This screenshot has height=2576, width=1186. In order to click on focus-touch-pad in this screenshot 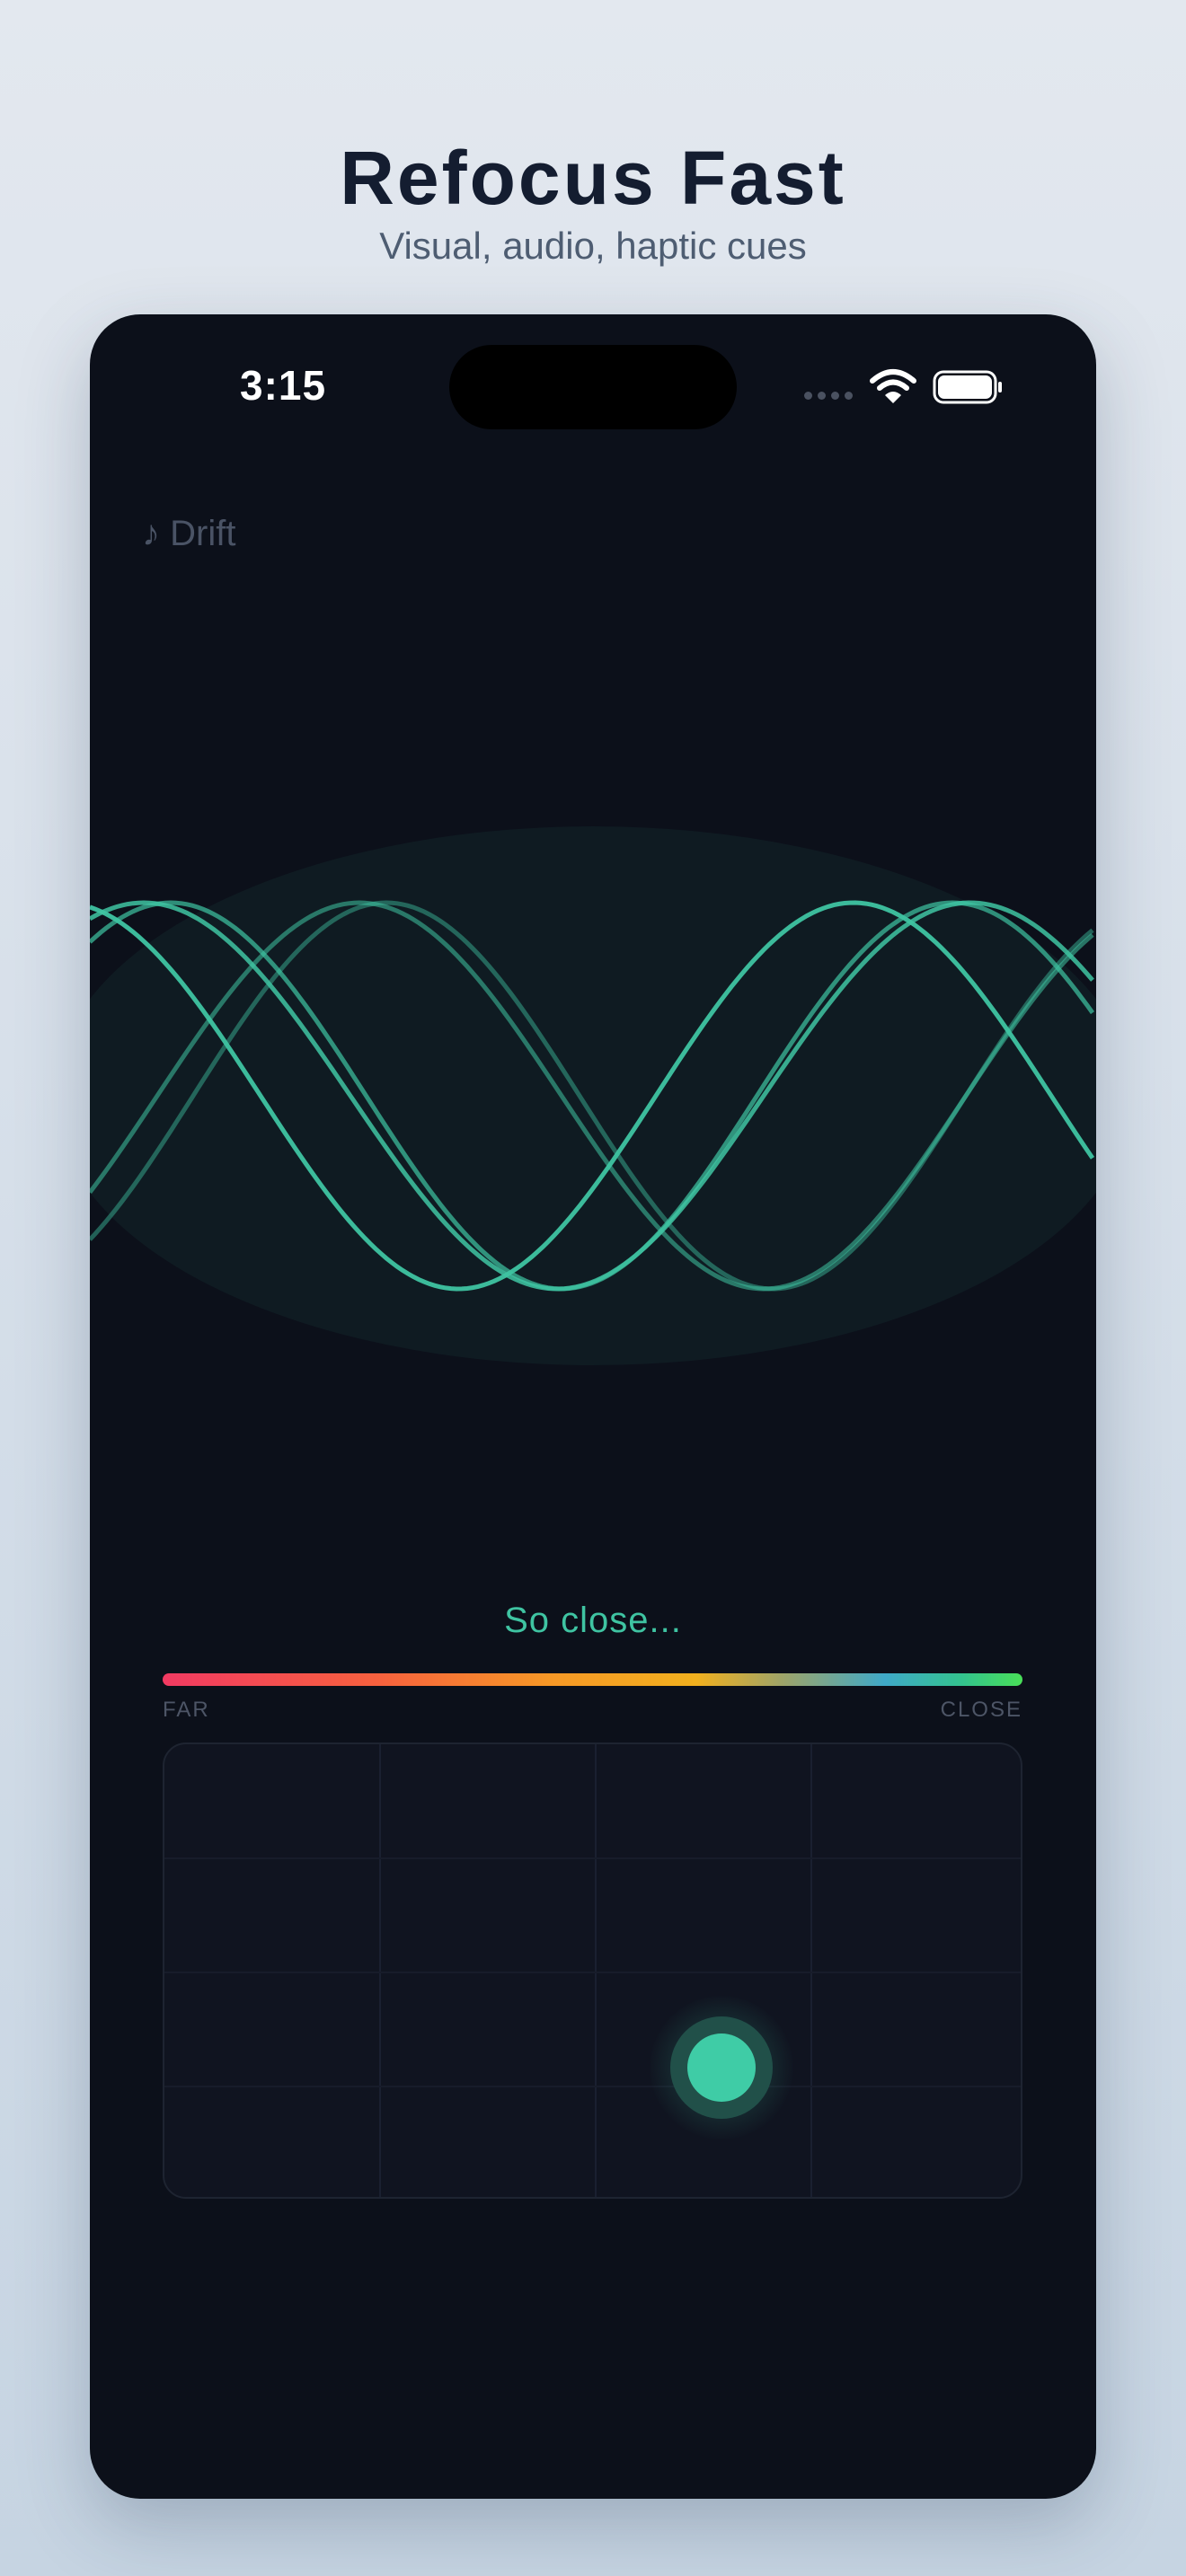, I will do `click(592, 1970)`.